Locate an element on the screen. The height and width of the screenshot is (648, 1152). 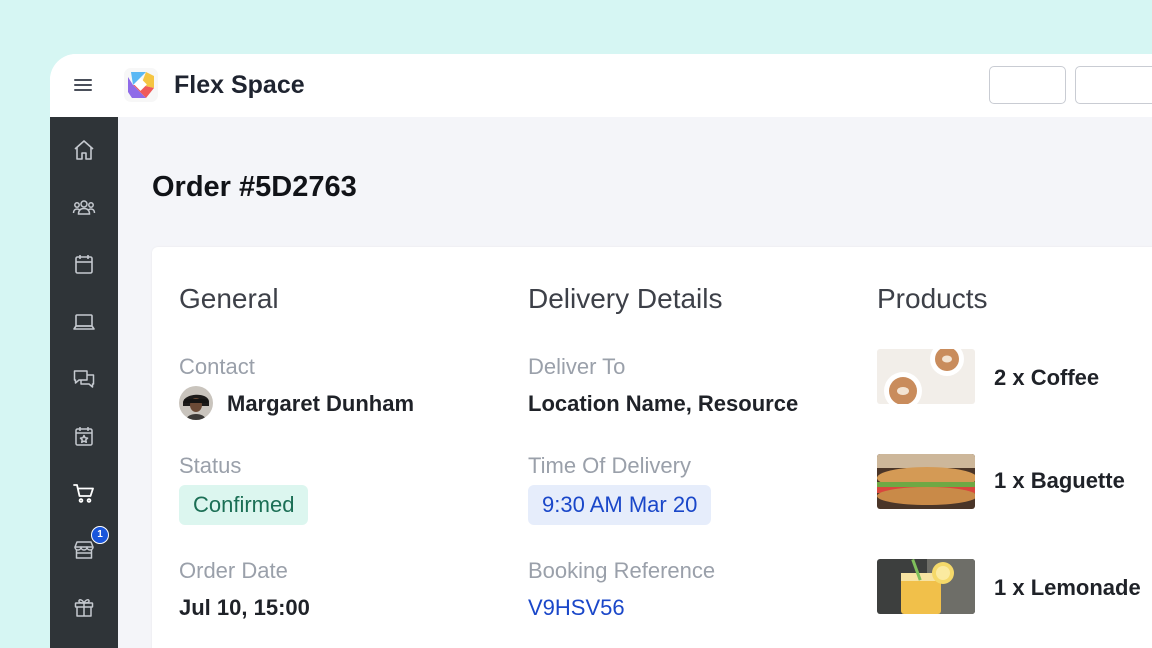
store-icon is located at coordinates (84, 550).